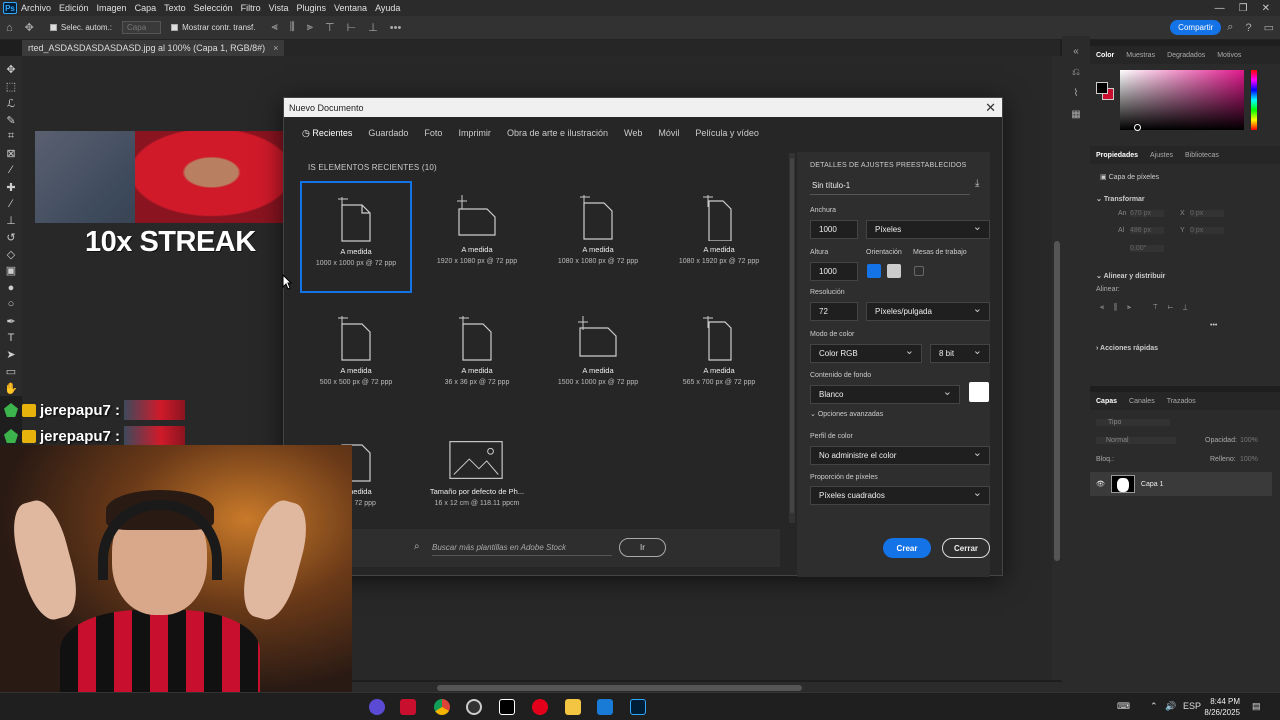 The height and width of the screenshot is (720, 1280). I want to click on opera-icon, so click(540, 707).